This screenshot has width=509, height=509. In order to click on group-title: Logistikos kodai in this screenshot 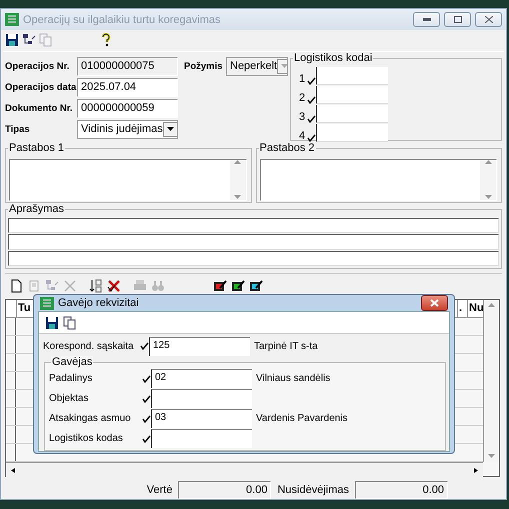, I will do `click(333, 58)`.